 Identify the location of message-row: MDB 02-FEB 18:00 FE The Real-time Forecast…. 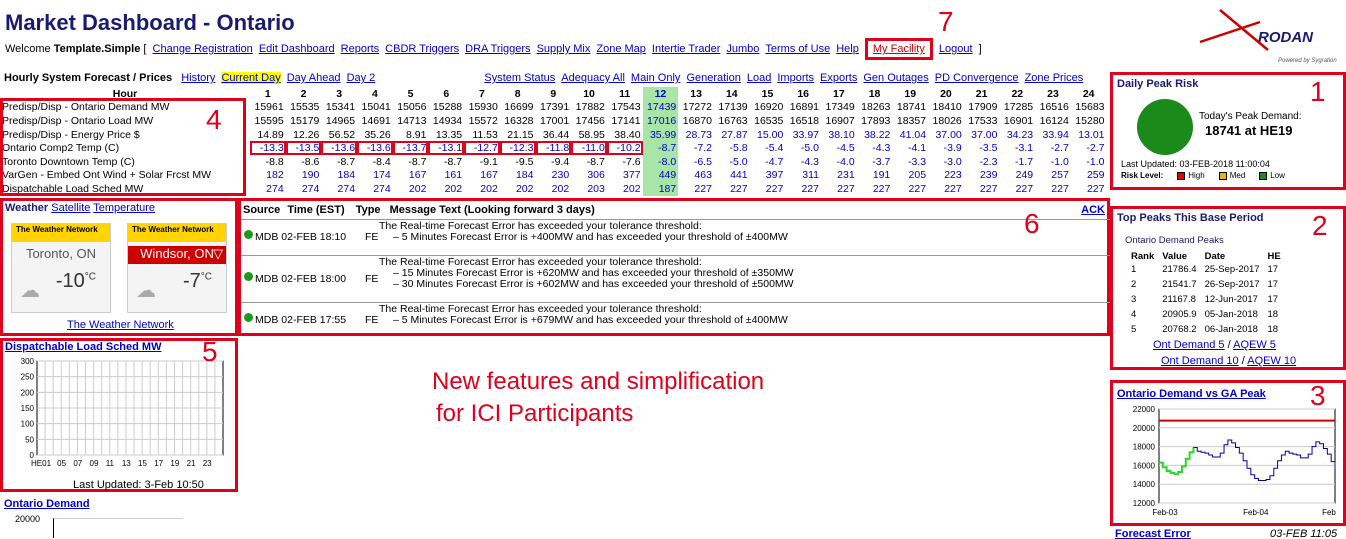
(677, 277).